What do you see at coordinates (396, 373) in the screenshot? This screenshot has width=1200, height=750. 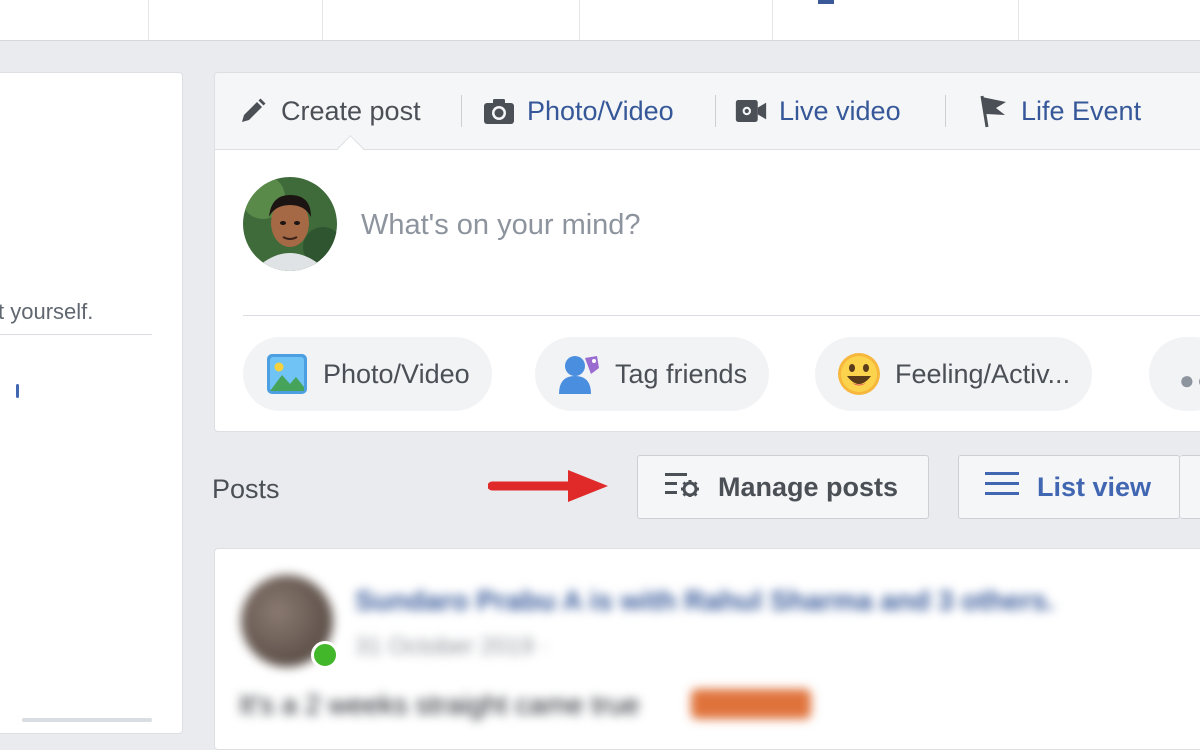 I see `photo-video-label: Photo/Video` at bounding box center [396, 373].